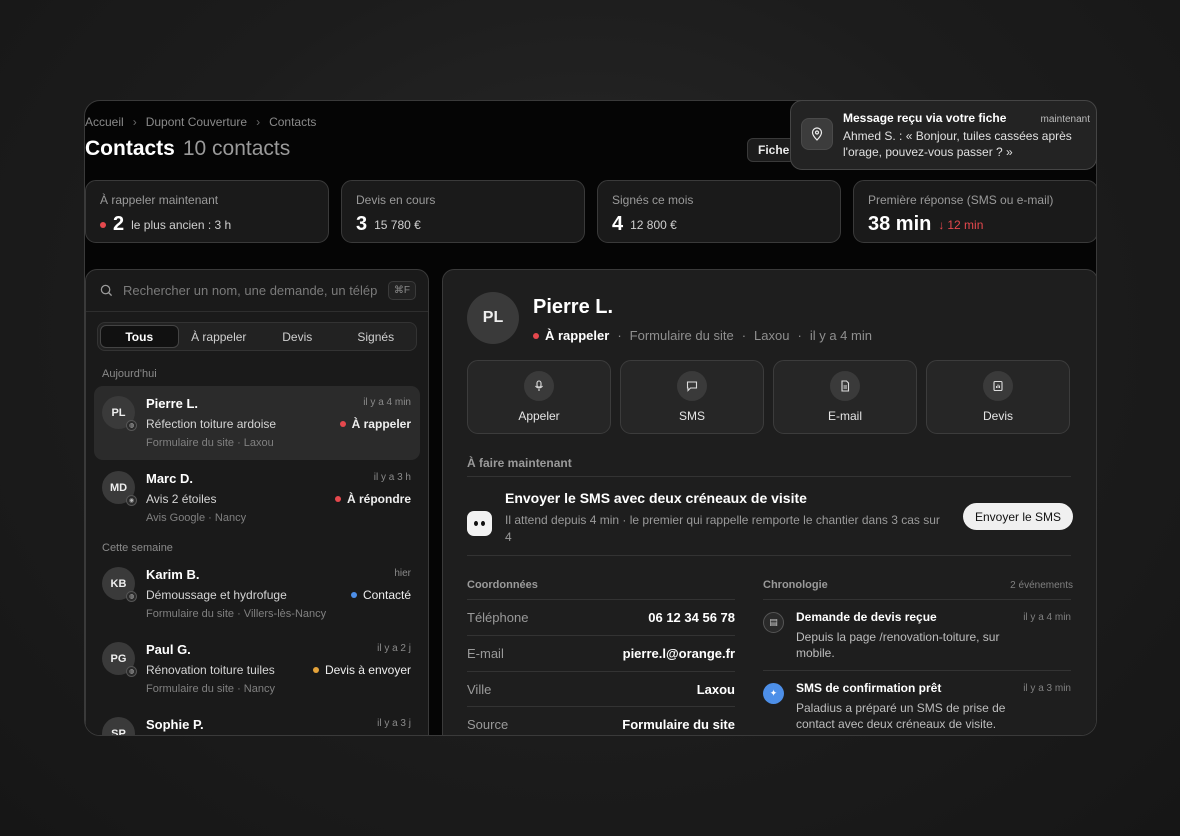  What do you see at coordinates (601, 653) in the screenshot?
I see `coord-row-email: E-mail pierre.l@orange.fr` at bounding box center [601, 653].